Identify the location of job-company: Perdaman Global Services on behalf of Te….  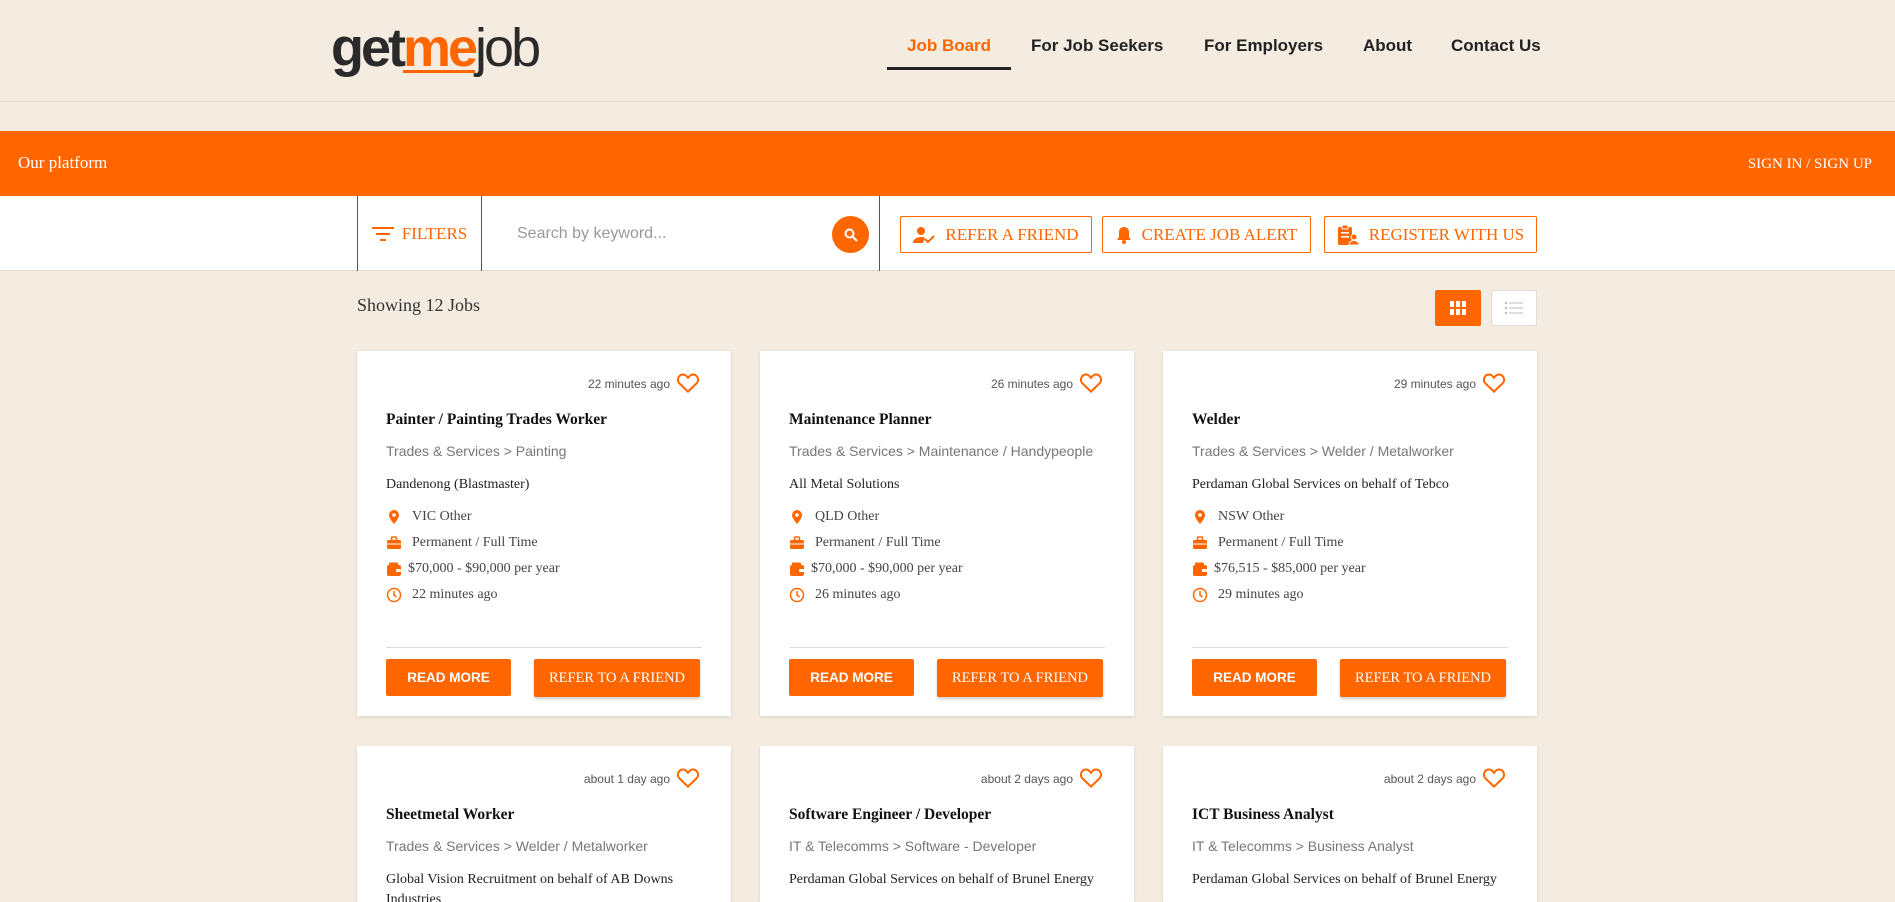
(1320, 484).